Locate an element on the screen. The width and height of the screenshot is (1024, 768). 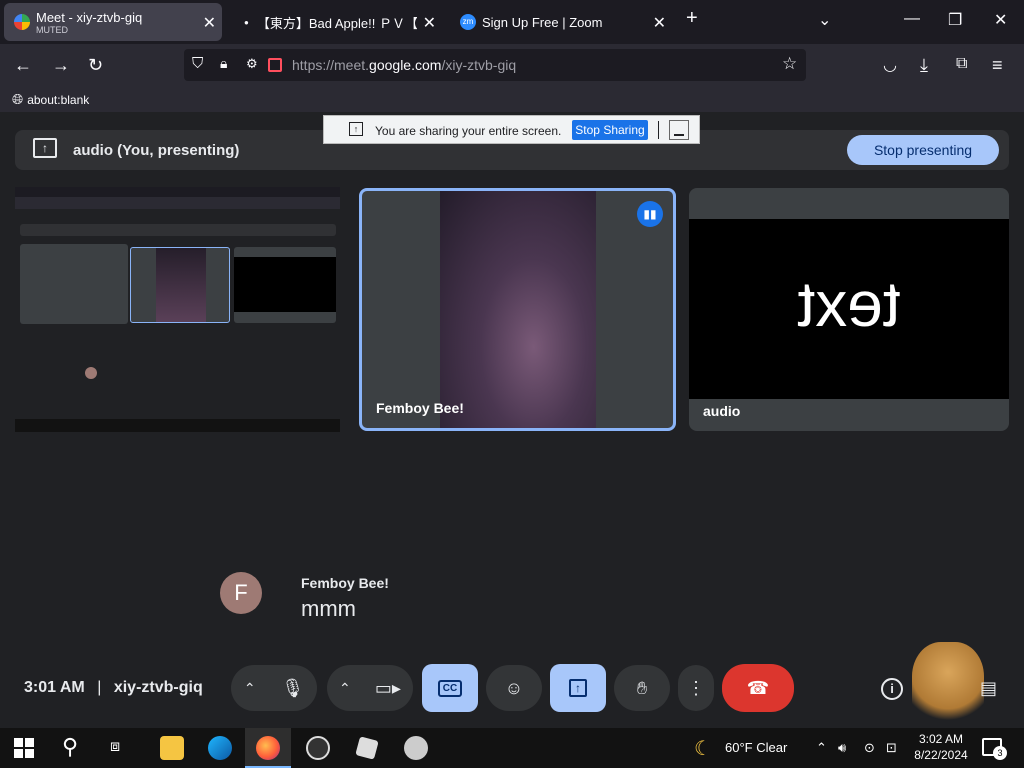
reload-icon: ↻ is located at coordinates (95, 65).